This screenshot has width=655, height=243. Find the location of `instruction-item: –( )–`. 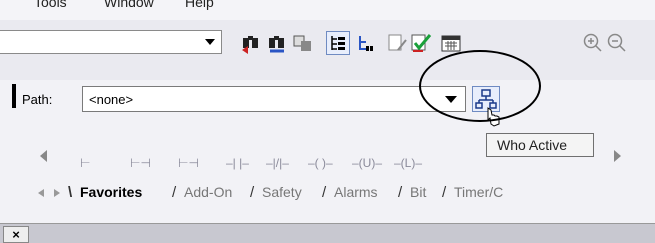

instruction-item: –( )– is located at coordinates (320, 163).